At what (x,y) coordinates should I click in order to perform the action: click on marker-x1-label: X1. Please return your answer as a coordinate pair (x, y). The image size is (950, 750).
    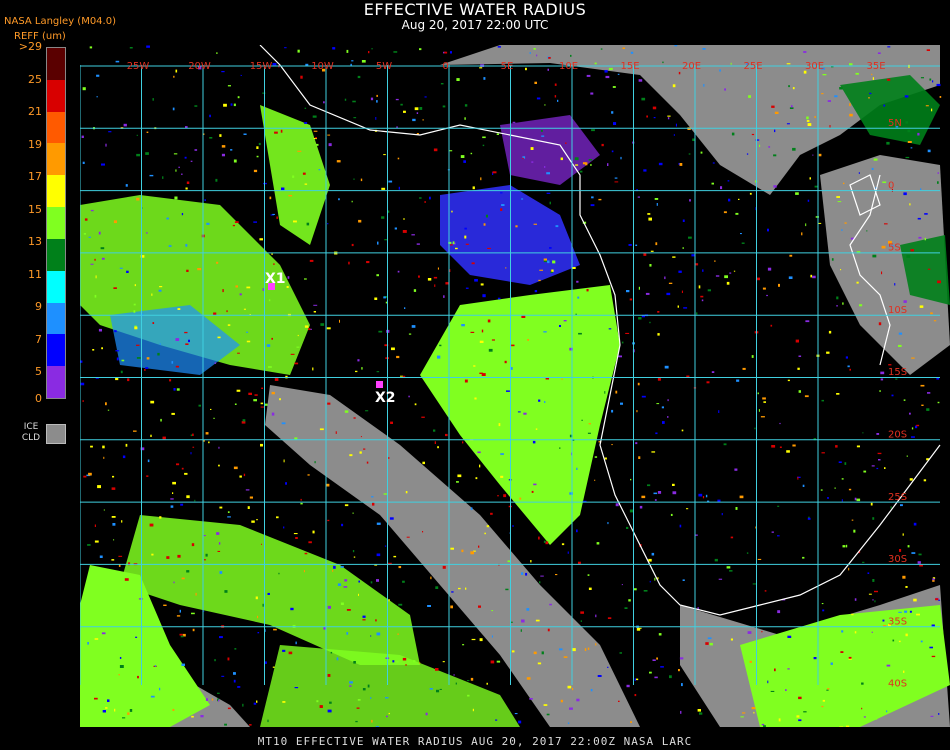
    Looking at the image, I should click on (275, 279).